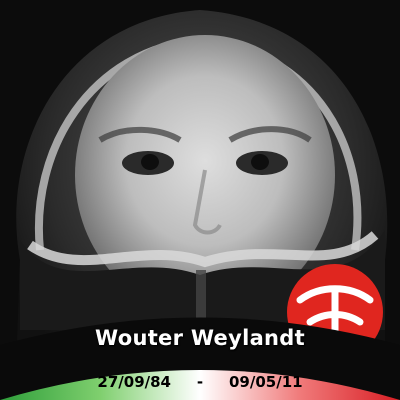 This screenshot has width=400, height=400. What do you see at coordinates (200, 338) in the screenshot?
I see `person-name: Wouter Weylandt` at bounding box center [200, 338].